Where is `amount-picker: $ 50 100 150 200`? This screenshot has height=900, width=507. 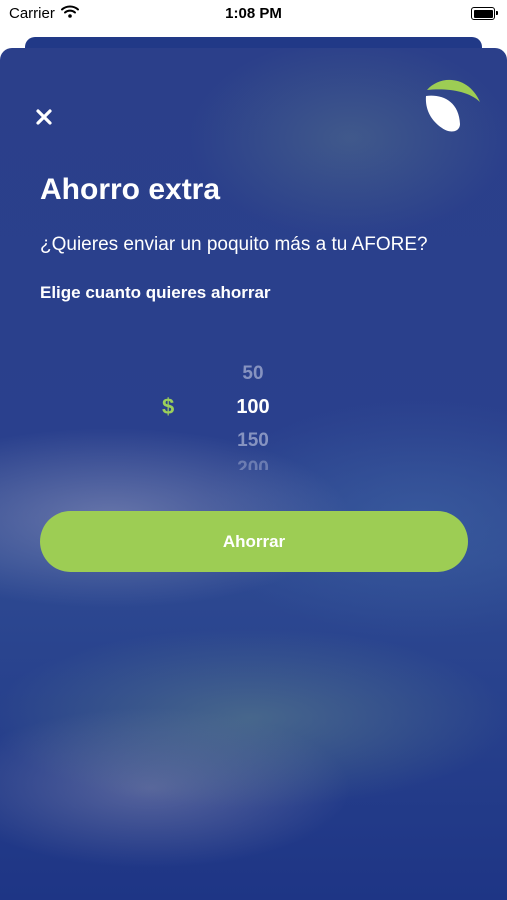 amount-picker: $ 50 100 150 200 is located at coordinates (253, 418).